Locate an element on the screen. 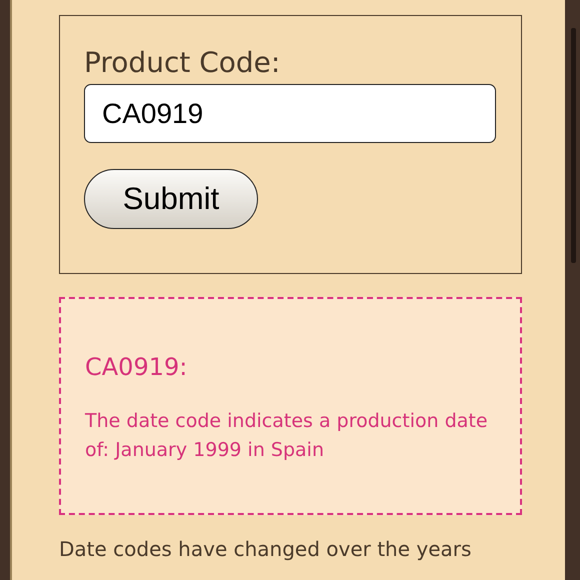 This screenshot has height=580, width=580. scrollbar is located at coordinates (573, 145).